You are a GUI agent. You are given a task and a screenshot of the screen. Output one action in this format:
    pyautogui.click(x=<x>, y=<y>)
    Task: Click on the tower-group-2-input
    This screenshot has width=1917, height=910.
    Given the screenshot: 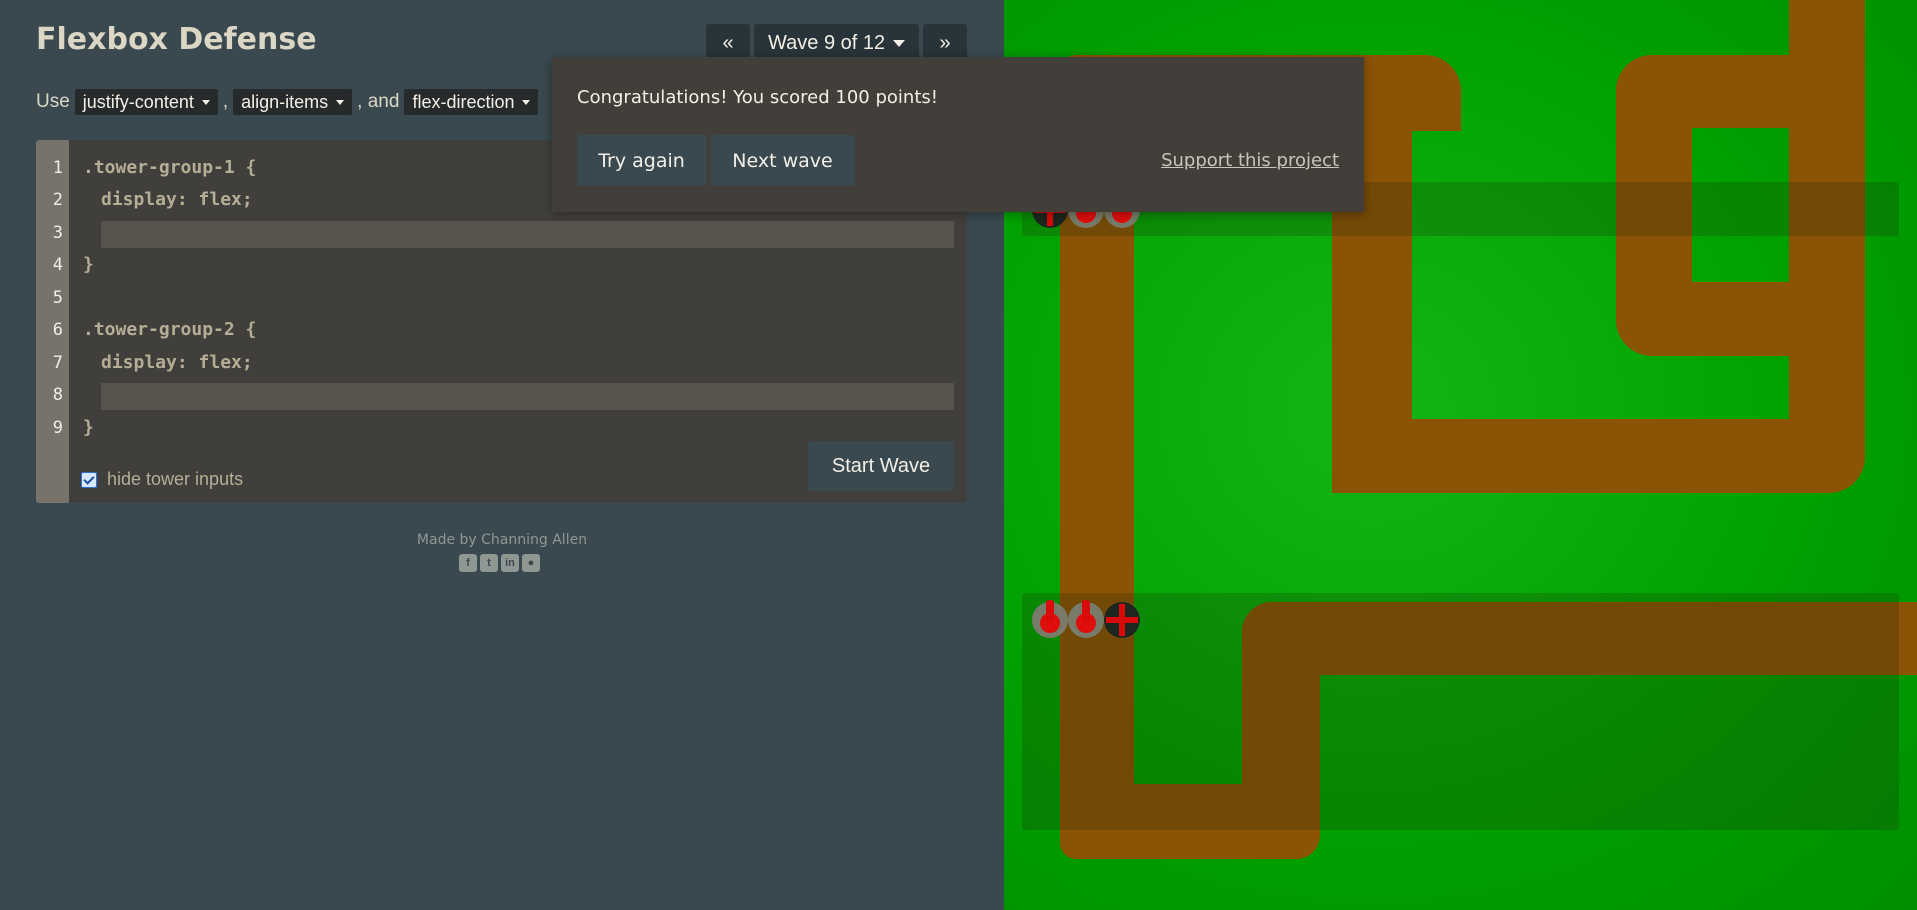 What is the action you would take?
    pyautogui.click(x=527, y=396)
    